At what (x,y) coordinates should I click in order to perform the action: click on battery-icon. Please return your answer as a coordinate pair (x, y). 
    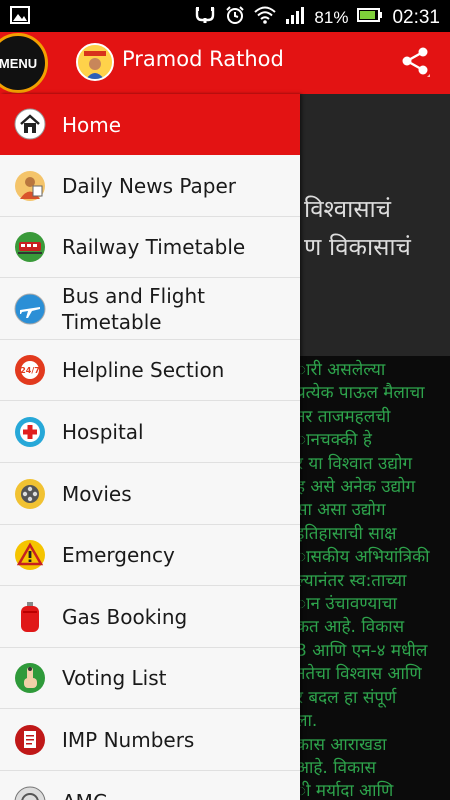
    Looking at the image, I should click on (370, 17).